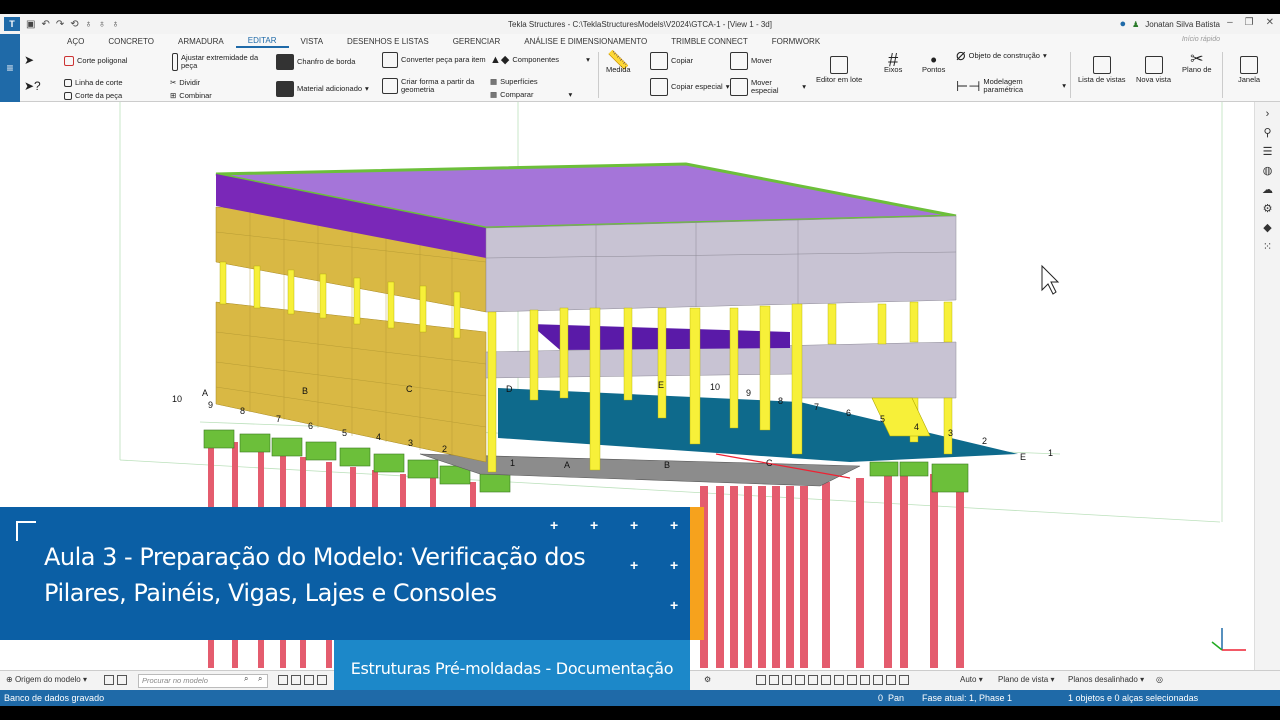  Describe the element at coordinates (1267, 189) in the screenshot. I see `cloud-icon: ☁` at that location.